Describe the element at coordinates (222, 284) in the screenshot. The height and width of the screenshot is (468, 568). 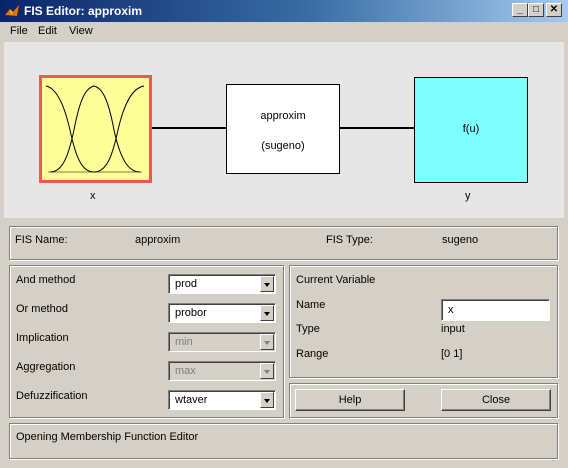
I see `and-method-select: prod` at that location.